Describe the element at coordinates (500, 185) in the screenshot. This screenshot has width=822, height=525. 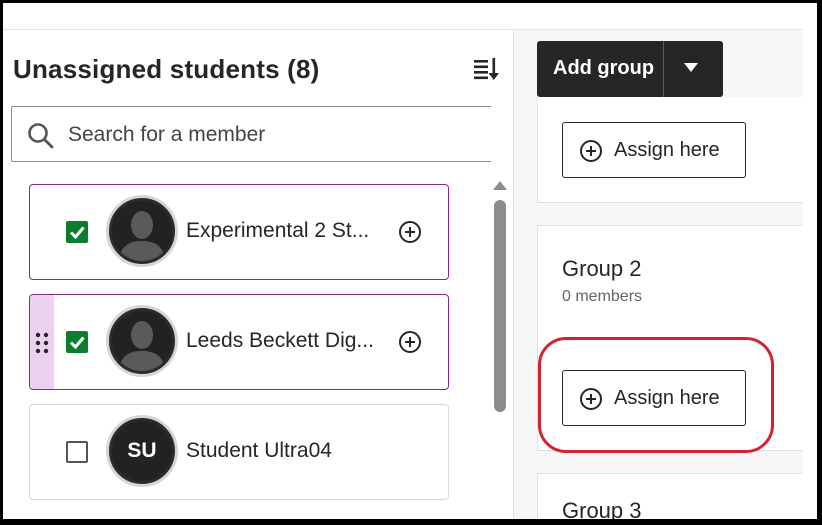
I see `scroll-up-arrow-icon` at that location.